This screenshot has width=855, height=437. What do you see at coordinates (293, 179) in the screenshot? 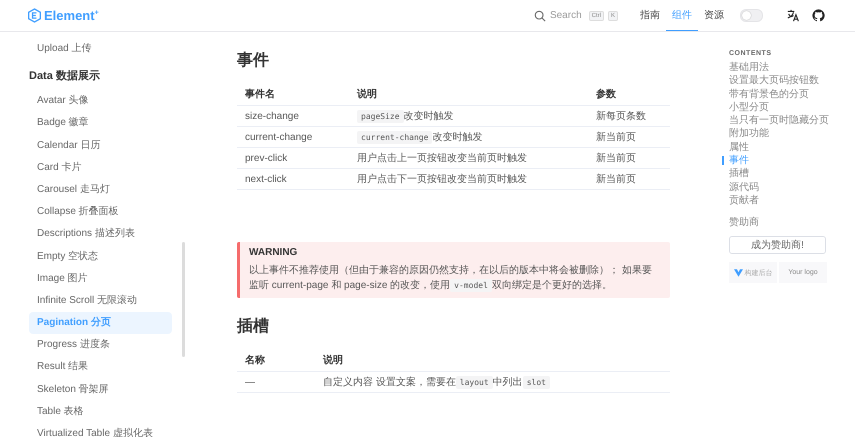
I see `table-cell: next-click` at bounding box center [293, 179].